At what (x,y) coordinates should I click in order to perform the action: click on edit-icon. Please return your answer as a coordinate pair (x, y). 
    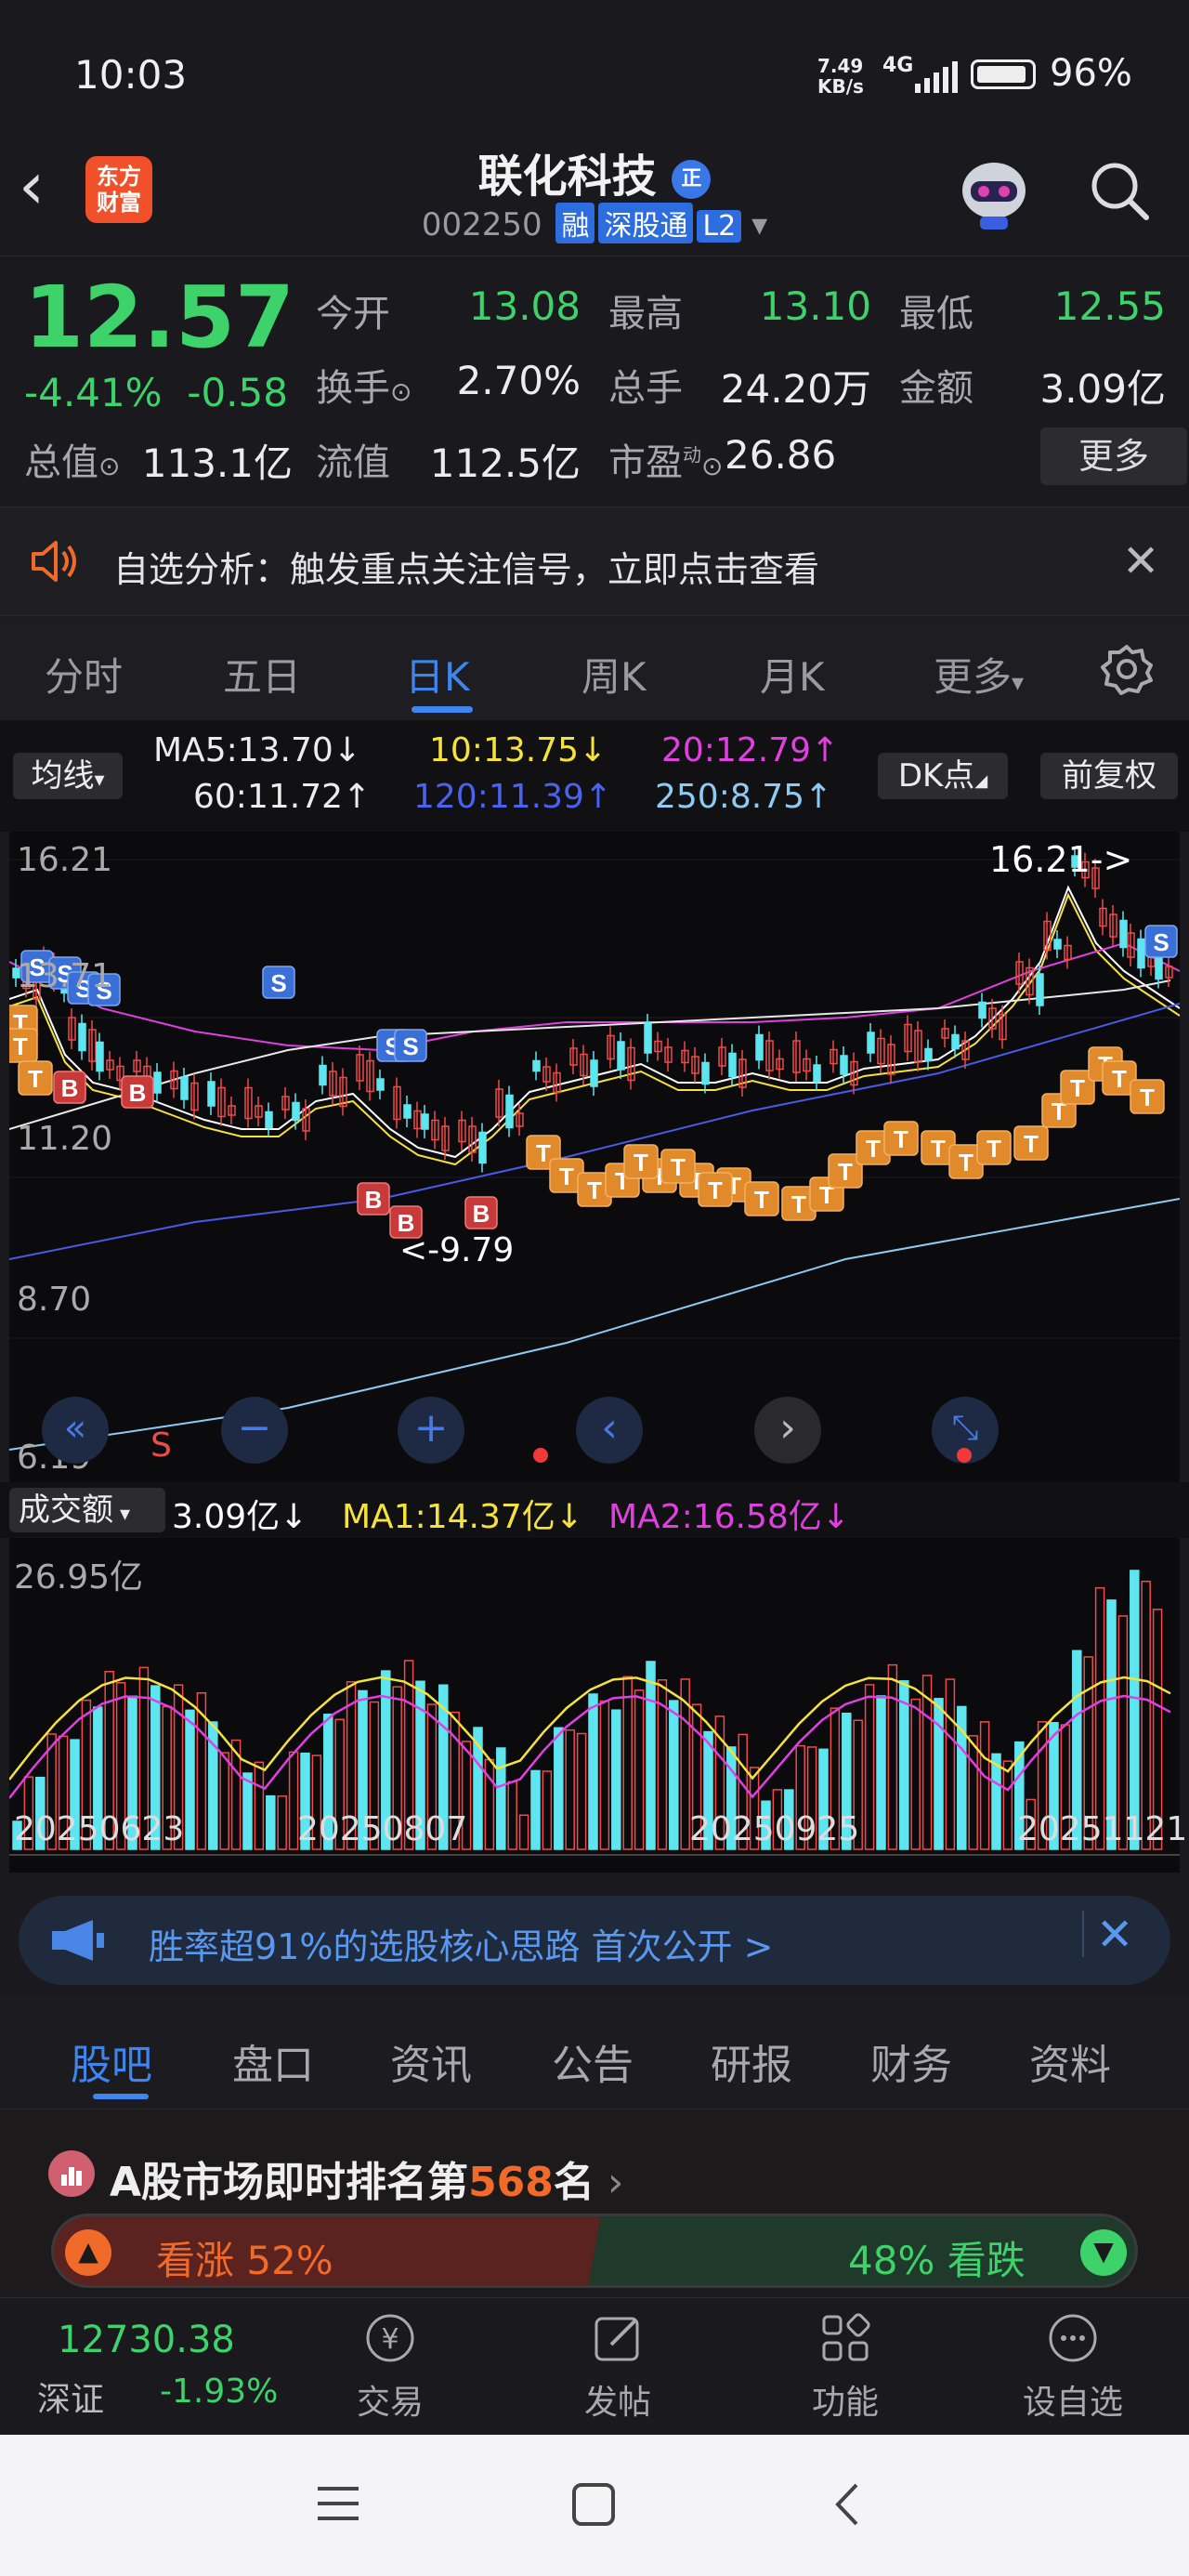
    Looking at the image, I should click on (617, 2339).